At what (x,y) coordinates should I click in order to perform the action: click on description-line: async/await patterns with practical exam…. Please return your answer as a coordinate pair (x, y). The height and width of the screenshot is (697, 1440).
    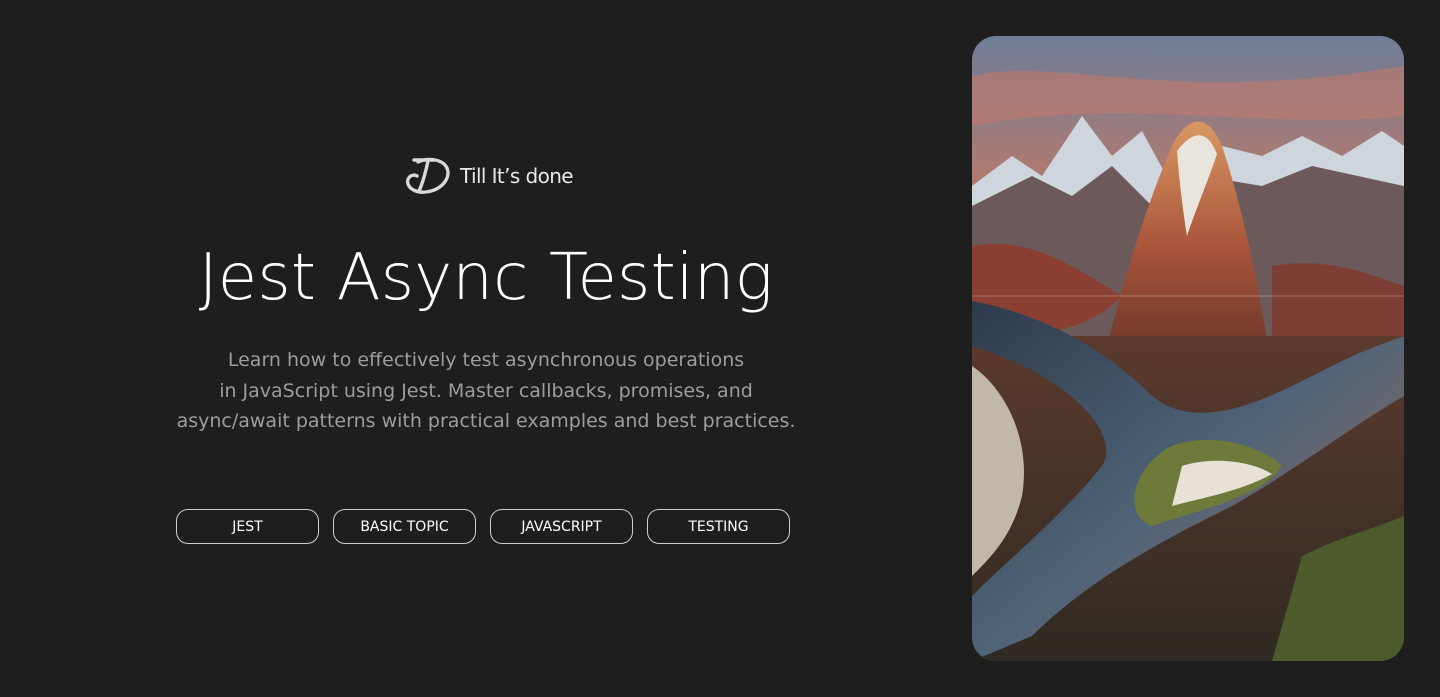
    Looking at the image, I should click on (486, 421).